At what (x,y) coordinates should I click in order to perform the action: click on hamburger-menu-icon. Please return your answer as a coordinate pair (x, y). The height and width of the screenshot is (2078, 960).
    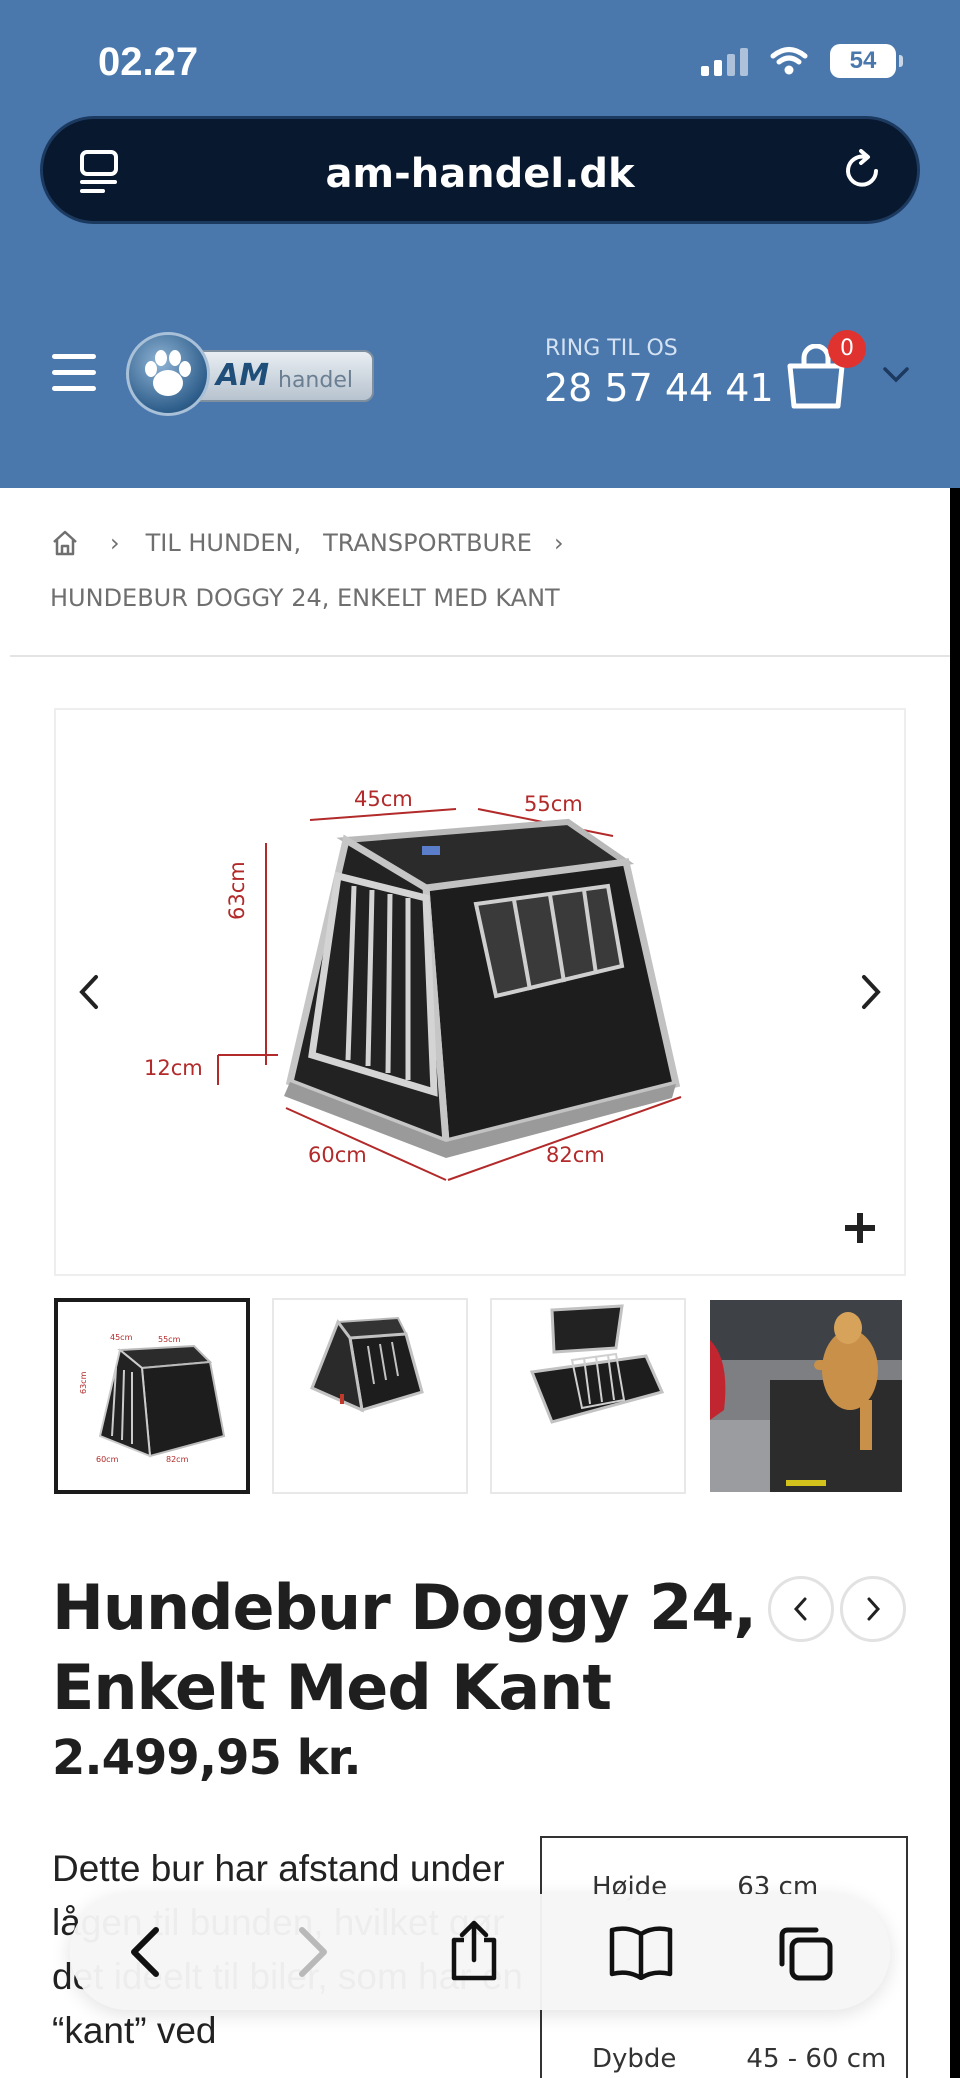
    Looking at the image, I should click on (74, 374).